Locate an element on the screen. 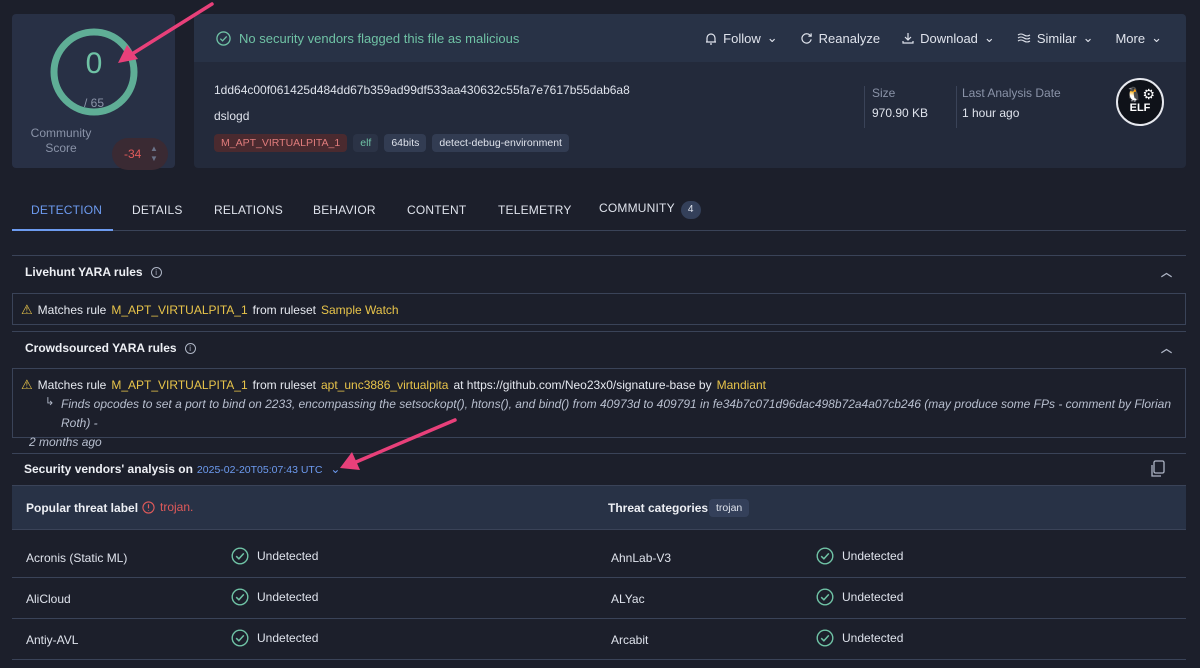 This screenshot has width=1200, height=668. ruleset-link: apt_unc3886_virtualpita is located at coordinates (384, 385).